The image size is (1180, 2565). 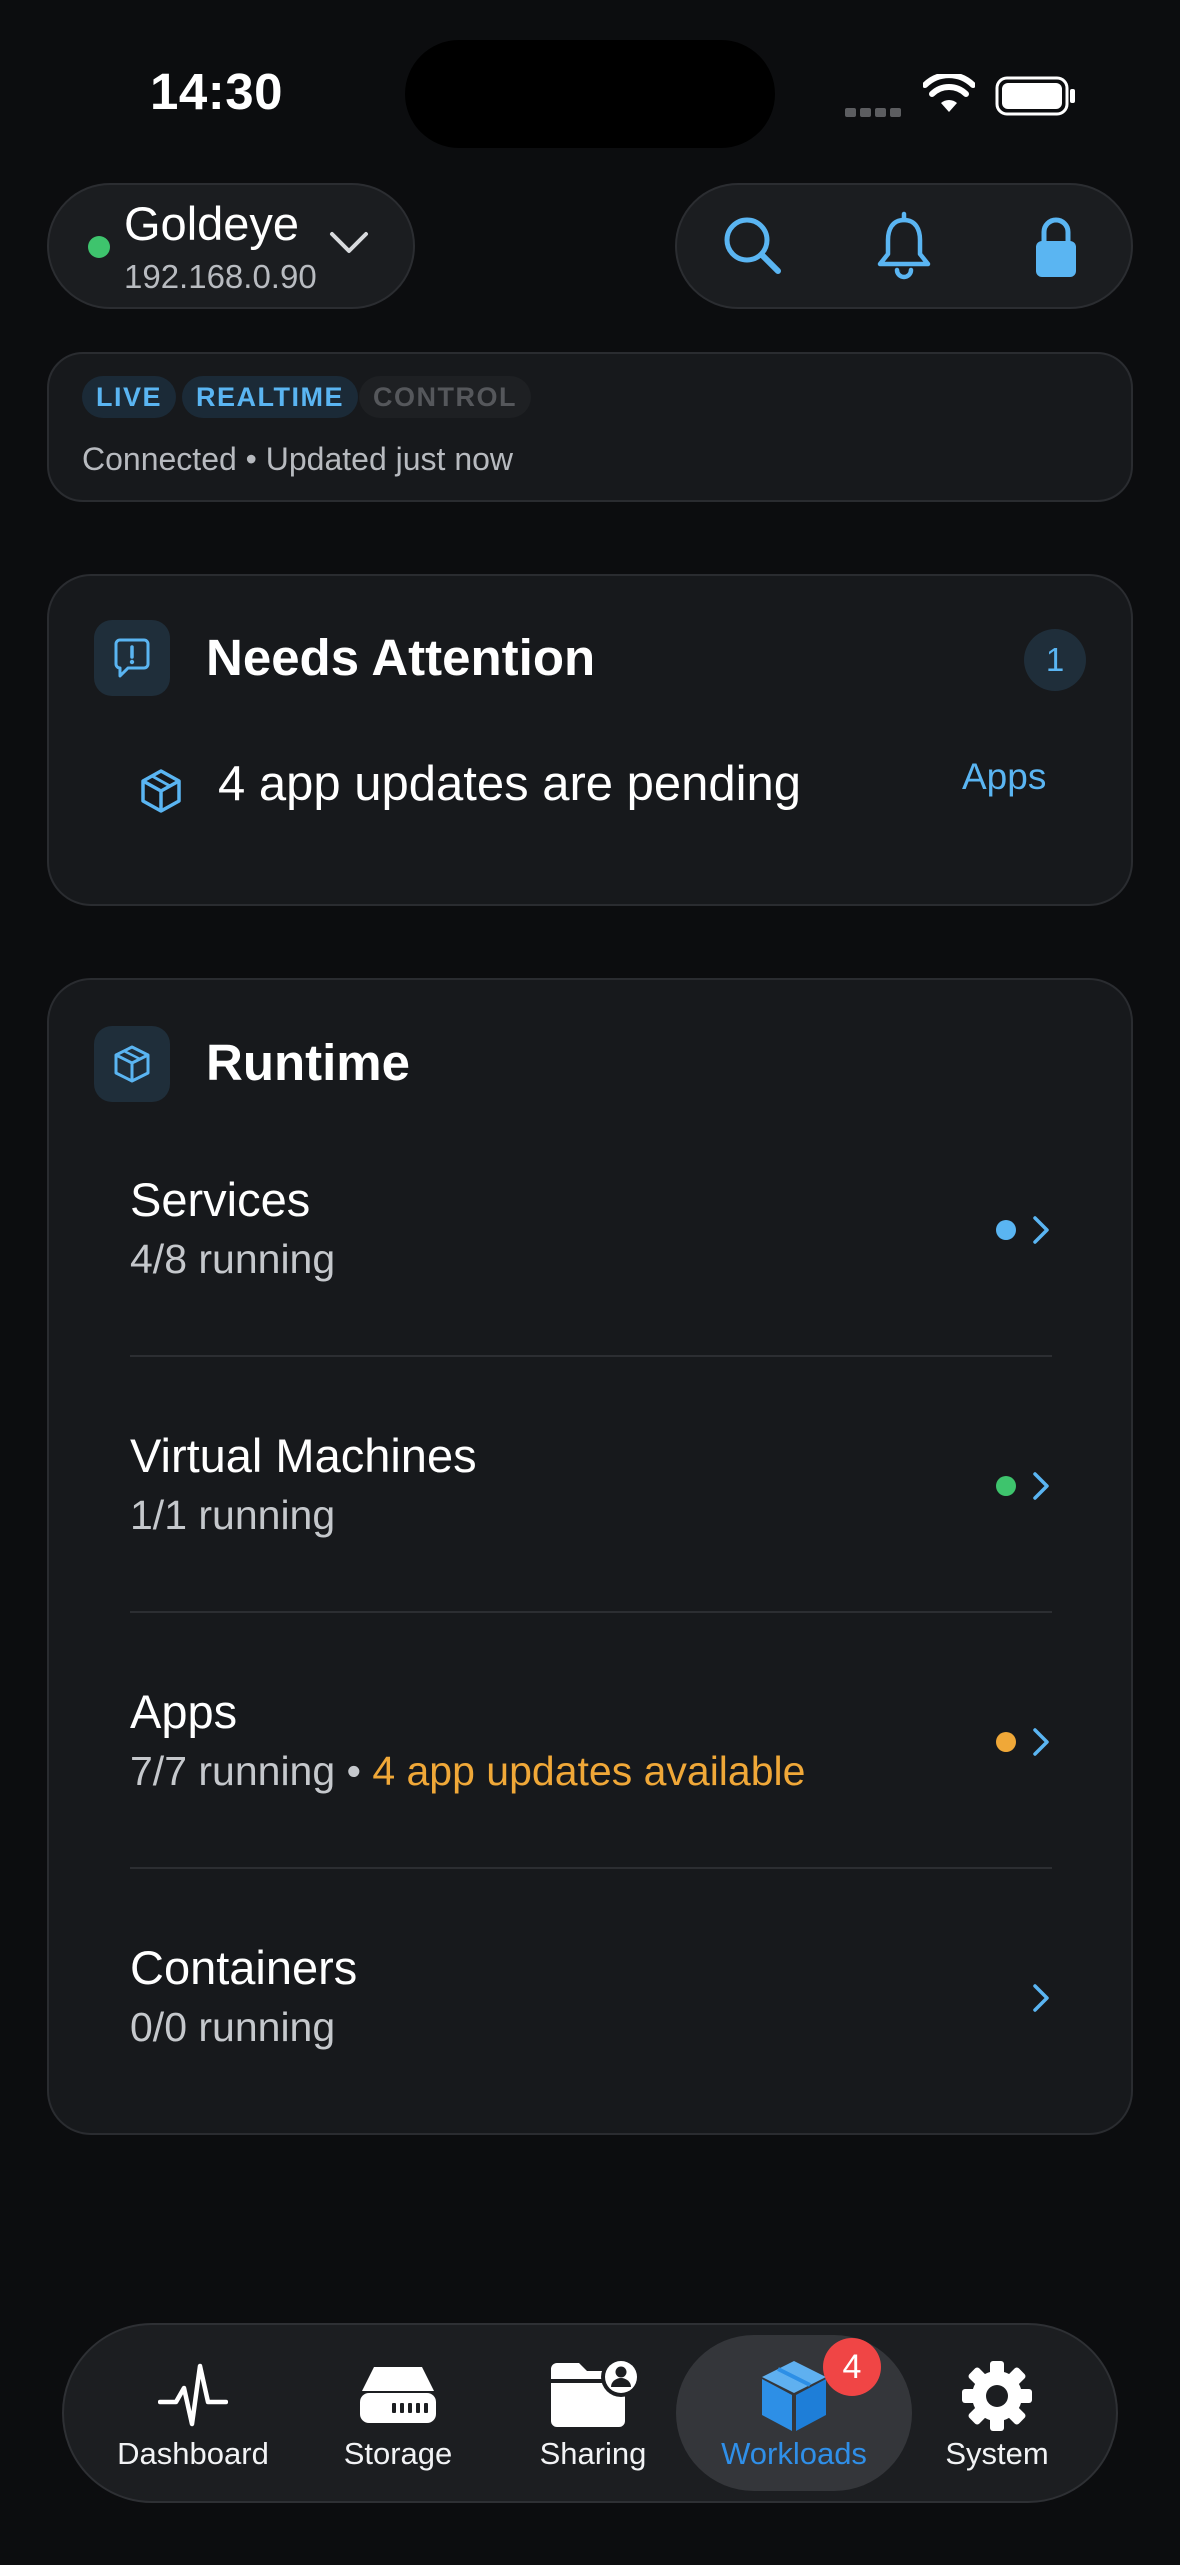 I want to click on online-status-dot, so click(x=99, y=247).